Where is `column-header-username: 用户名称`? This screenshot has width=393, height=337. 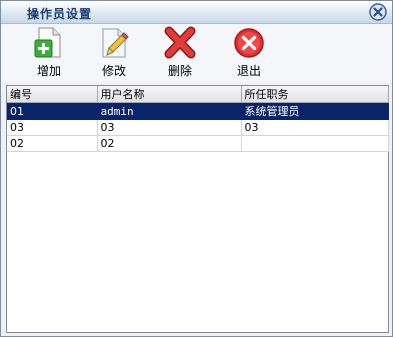
column-header-username: 用户名称 is located at coordinates (169, 94).